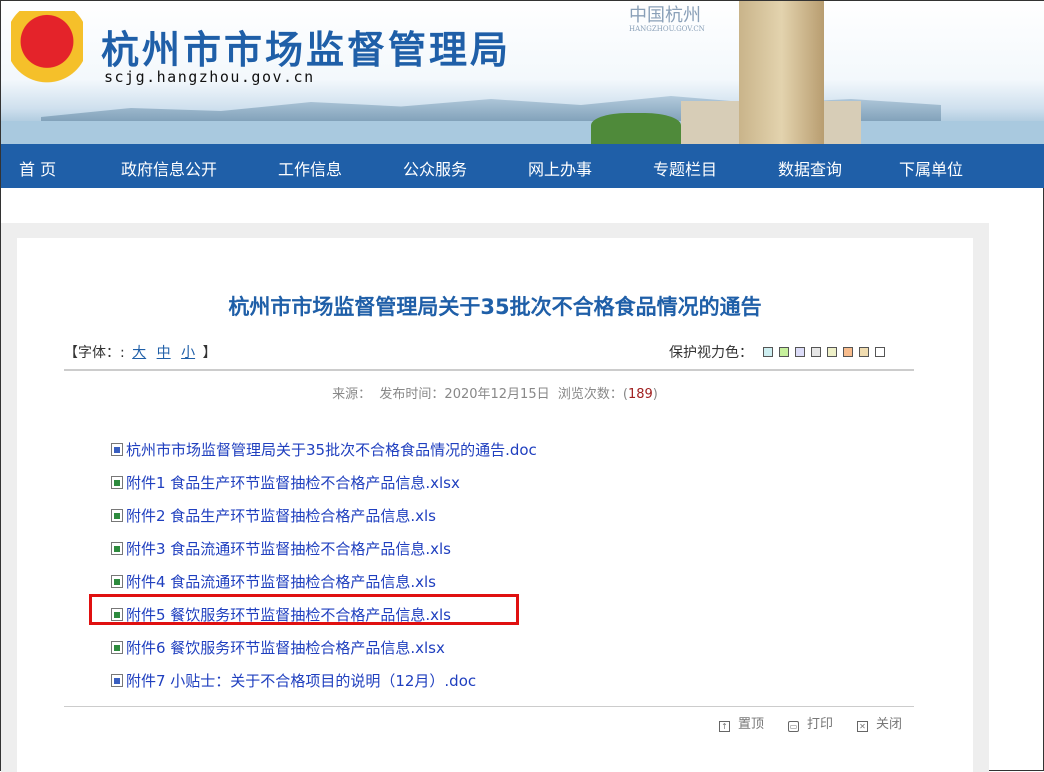 This screenshot has width=1044, height=772. I want to click on attachment-name: 附件4 食品流通环节监督抽检合格产品信息.xls, so click(281, 582).